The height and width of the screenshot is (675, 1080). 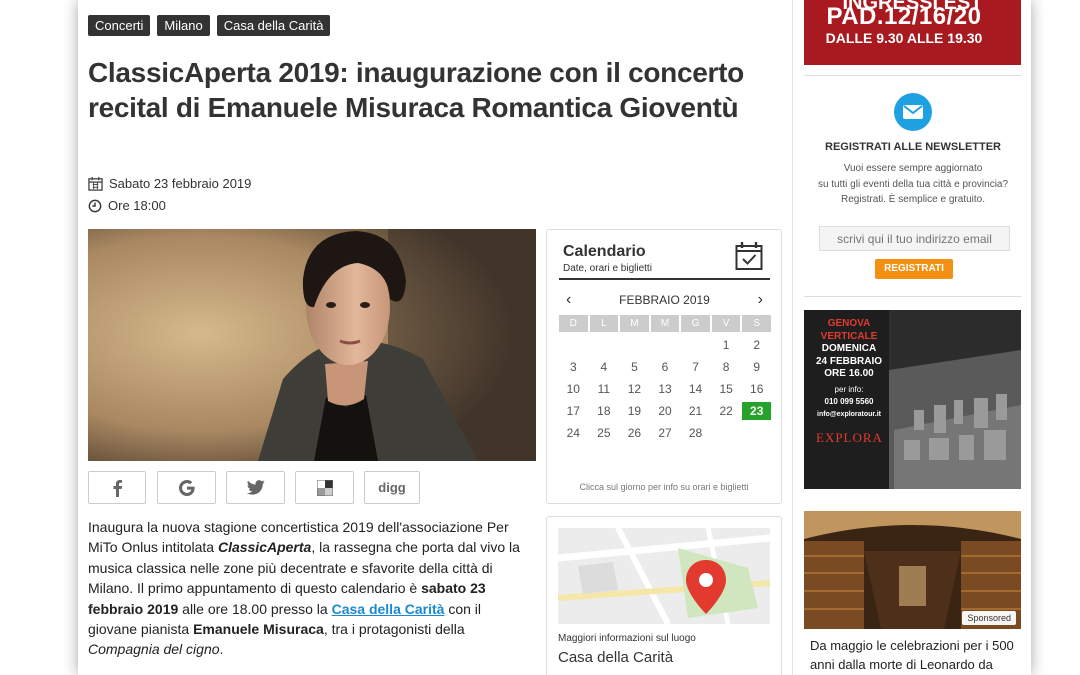 What do you see at coordinates (726, 367) in the screenshot?
I see `calendar-day: 8` at bounding box center [726, 367].